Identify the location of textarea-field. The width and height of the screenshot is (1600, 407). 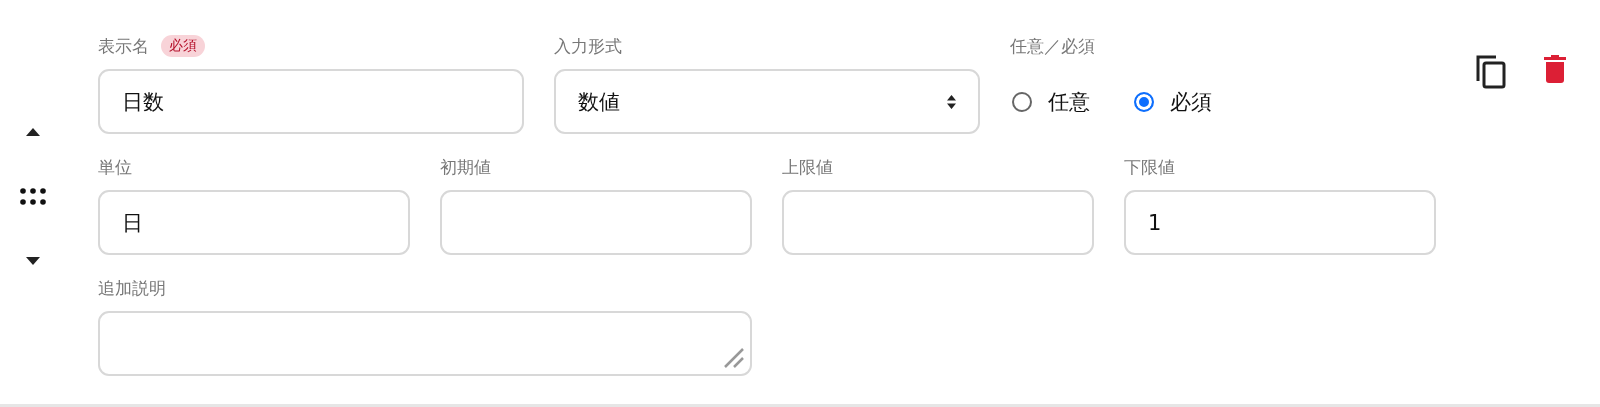
(425, 343).